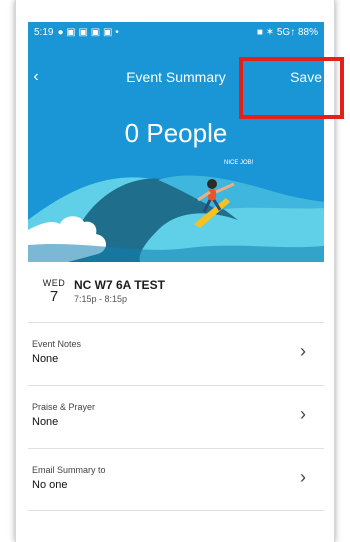 The height and width of the screenshot is (542, 350). Describe the element at coordinates (176, 353) in the screenshot. I see `row-event-notes: Event Notes None ›` at that location.